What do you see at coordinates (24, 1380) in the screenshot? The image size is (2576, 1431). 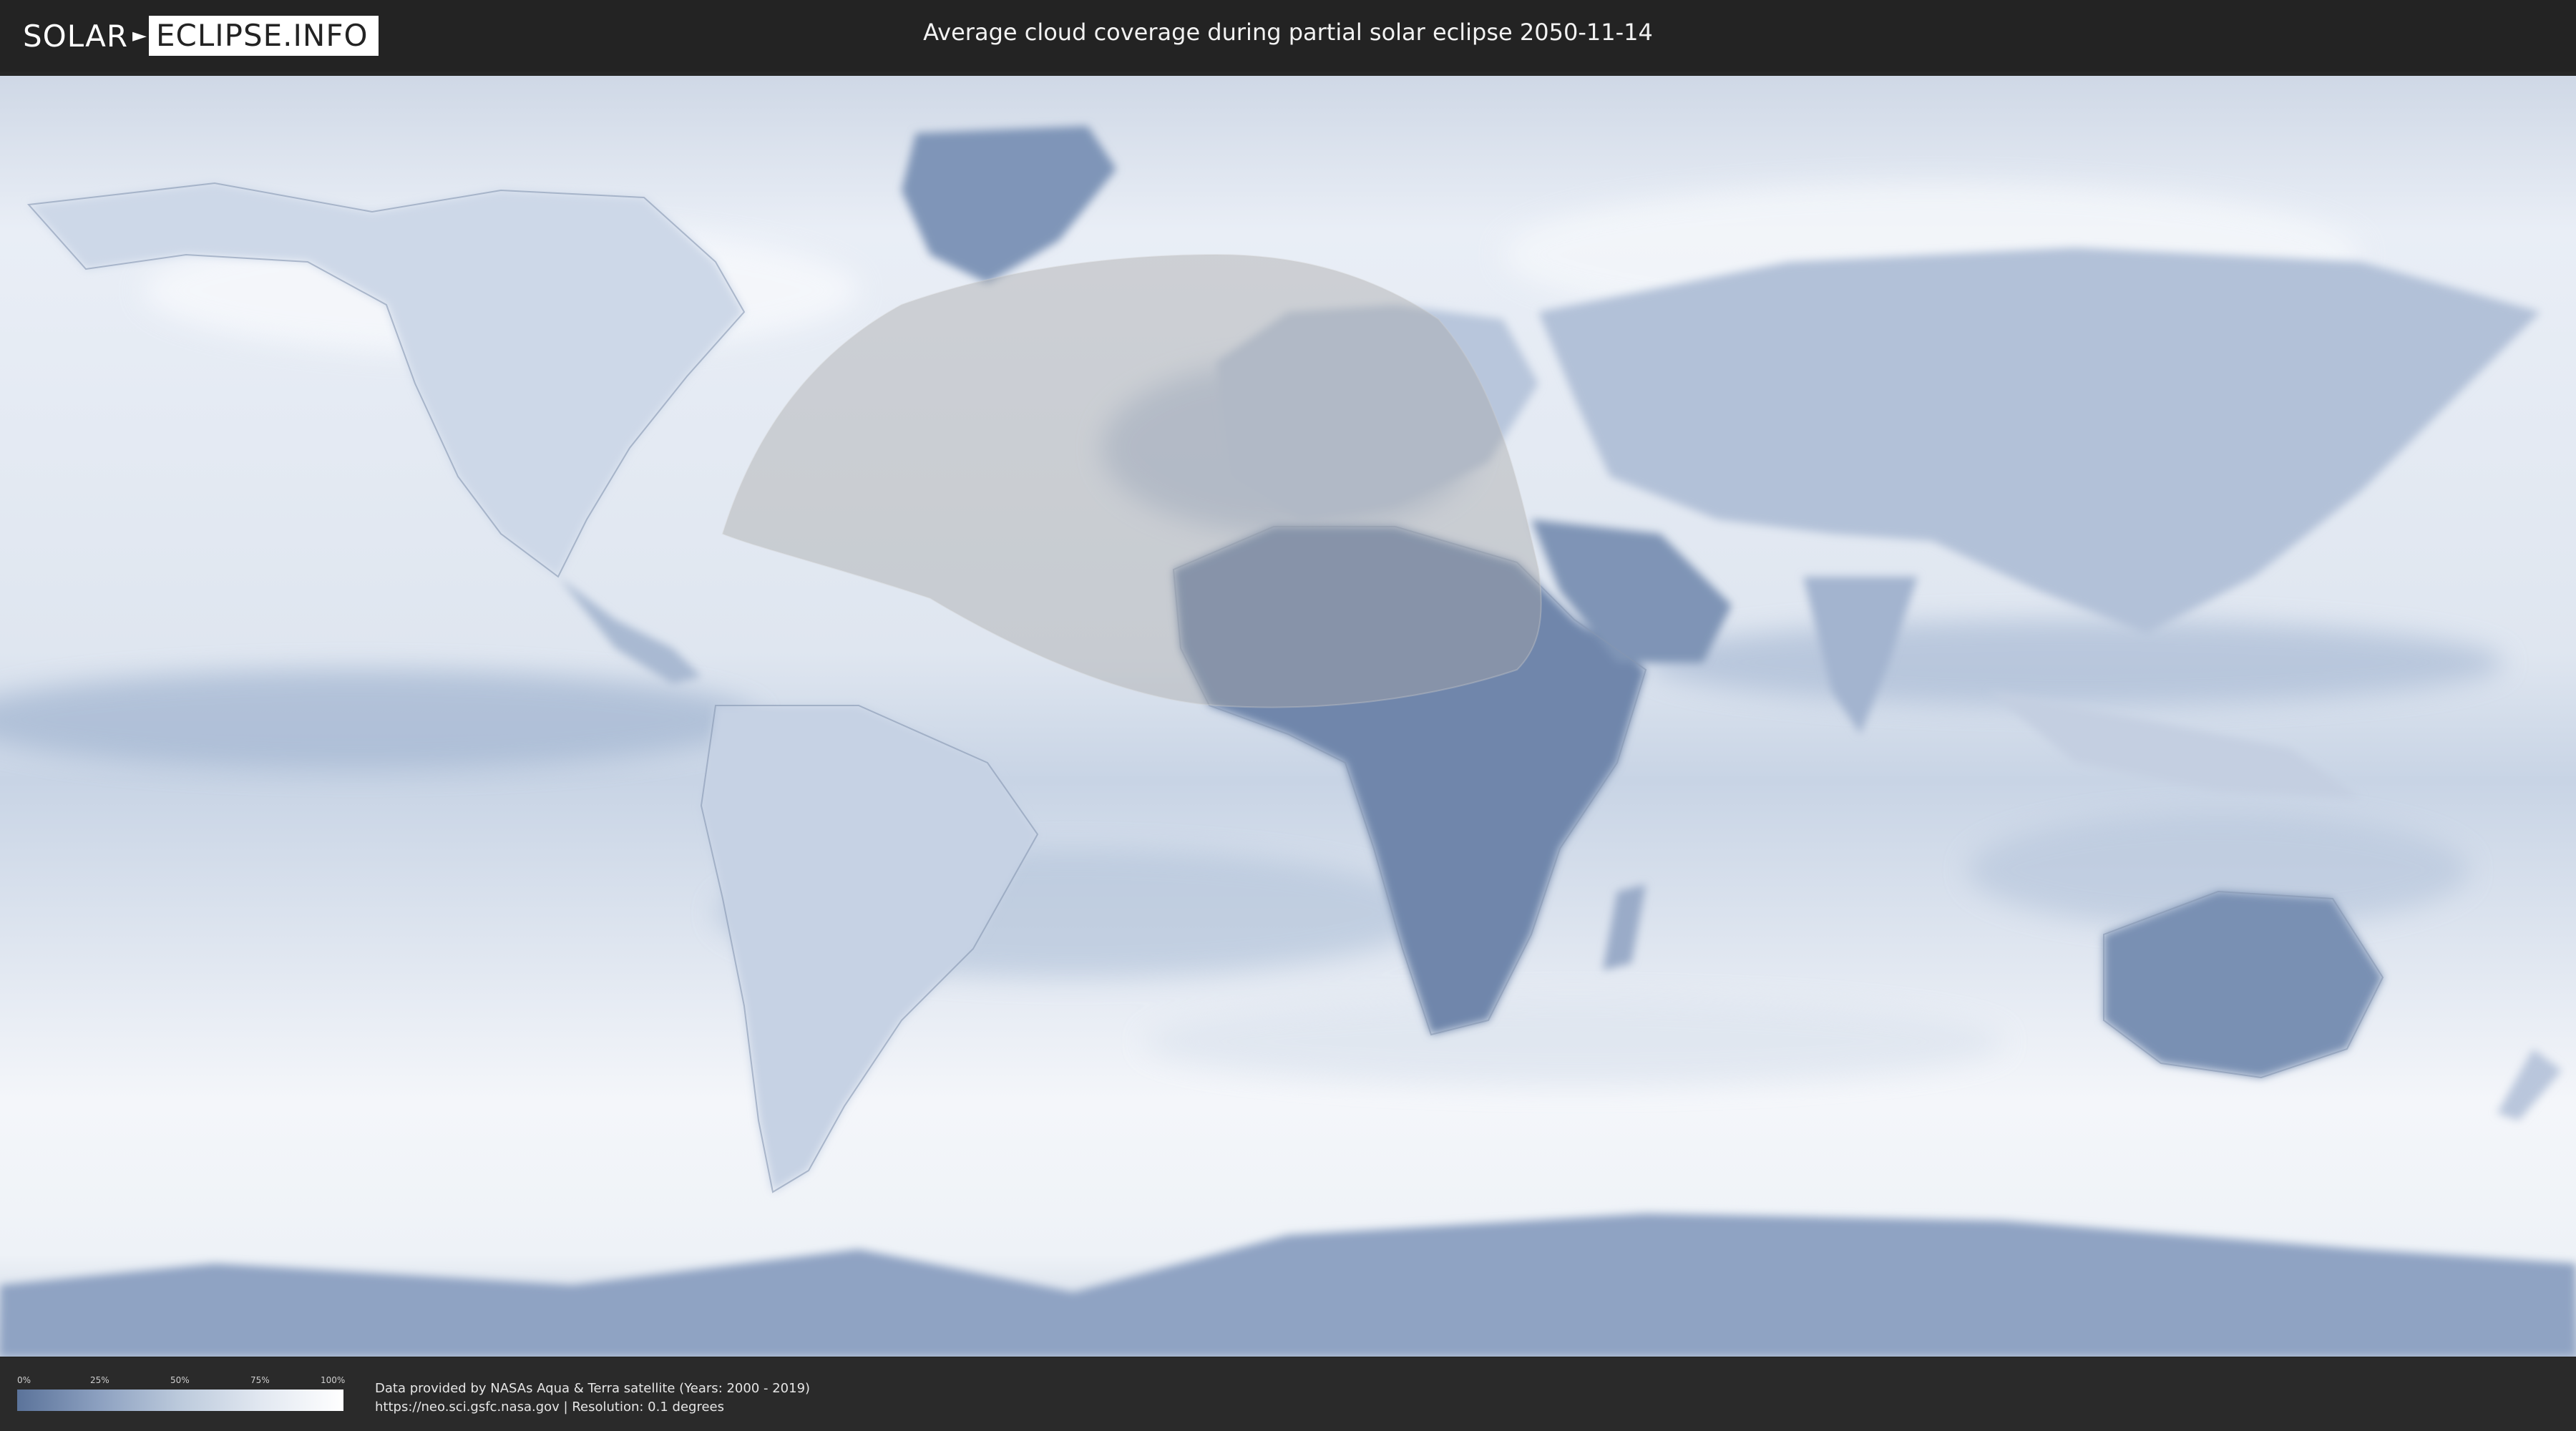 I see `legend-tick-0: 0%` at bounding box center [24, 1380].